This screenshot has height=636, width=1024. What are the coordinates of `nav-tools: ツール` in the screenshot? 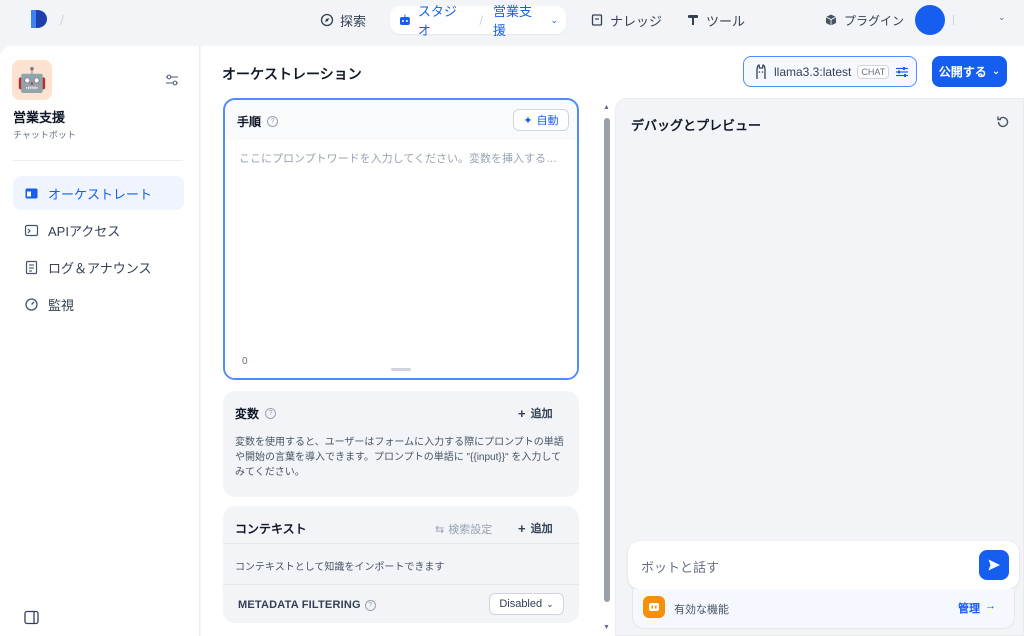 It's located at (715, 20).